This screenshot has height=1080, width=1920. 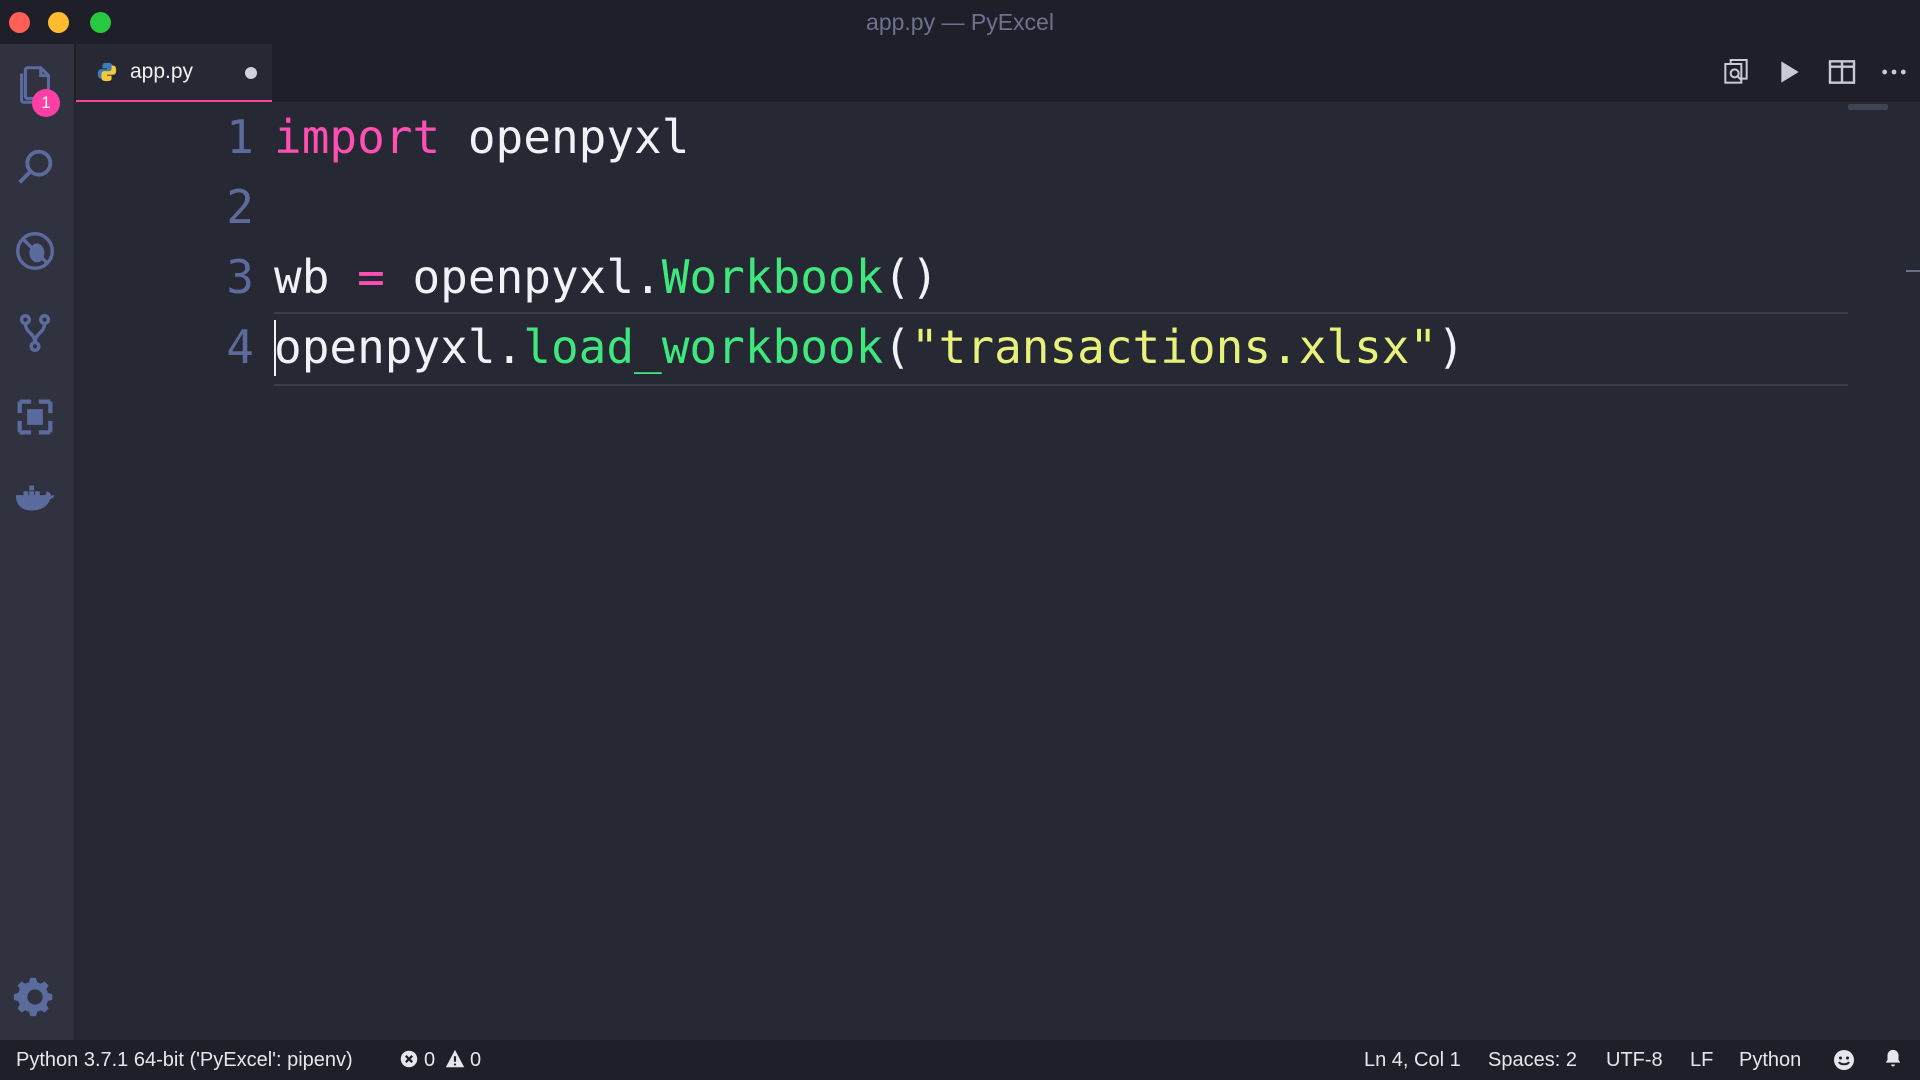 I want to click on error-count: 0, so click(x=429, y=1060).